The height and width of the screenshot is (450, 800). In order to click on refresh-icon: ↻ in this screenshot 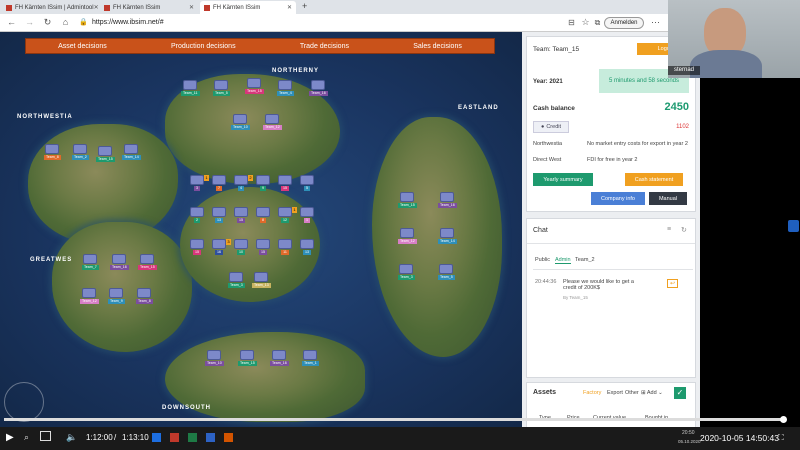, I will do `click(684, 230)`.